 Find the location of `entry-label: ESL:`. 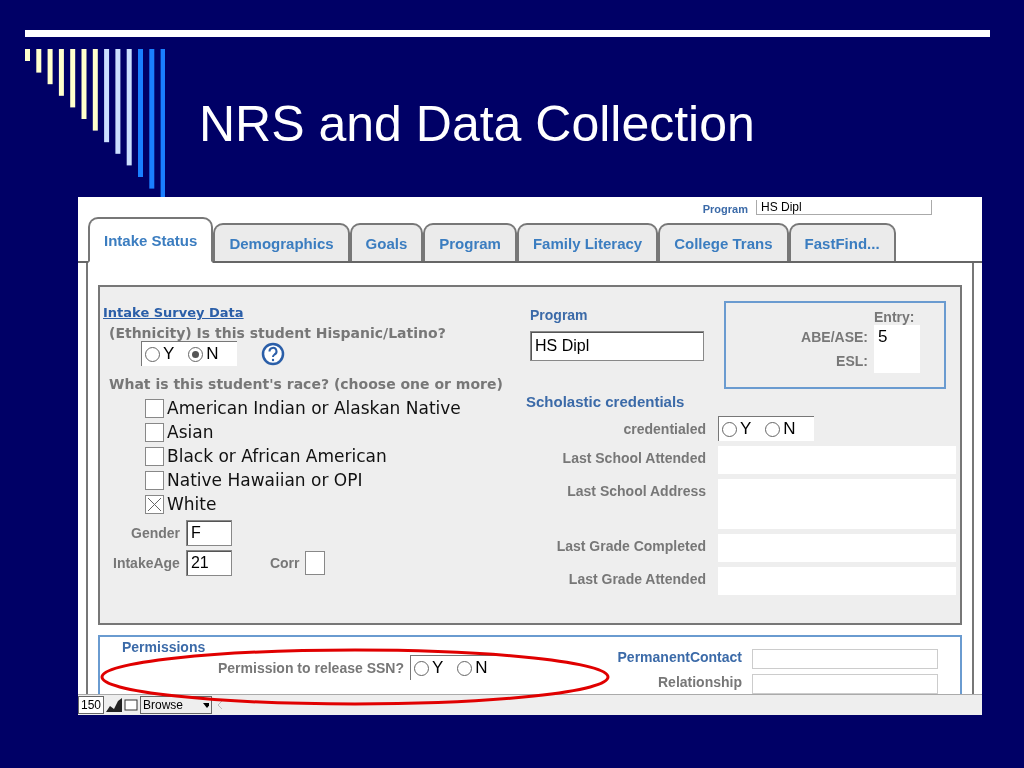

entry-label: ESL: is located at coordinates (852, 361).